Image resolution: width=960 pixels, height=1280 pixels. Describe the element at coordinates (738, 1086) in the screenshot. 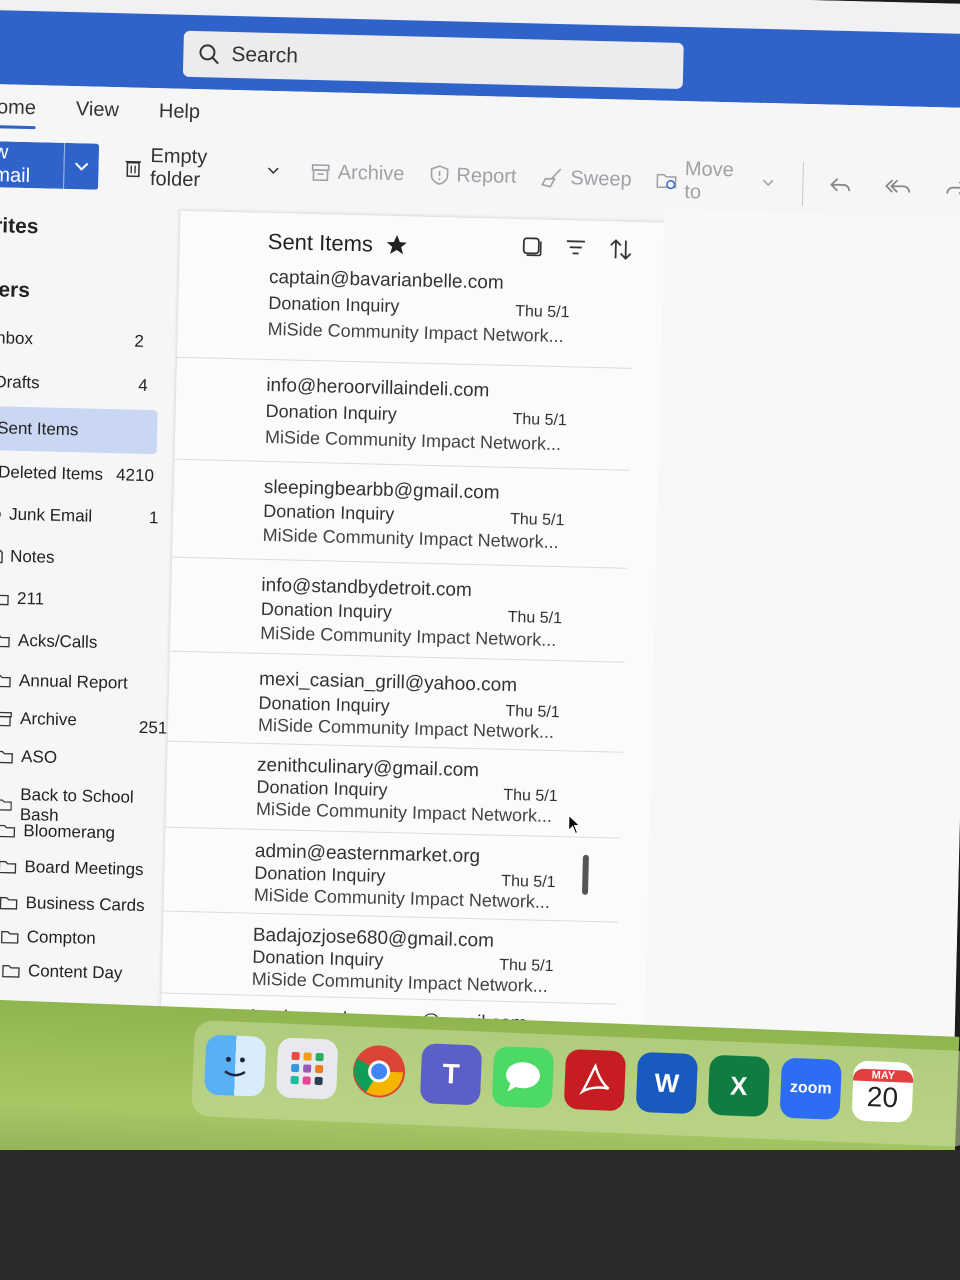

I see `excel-app-icon: X` at that location.